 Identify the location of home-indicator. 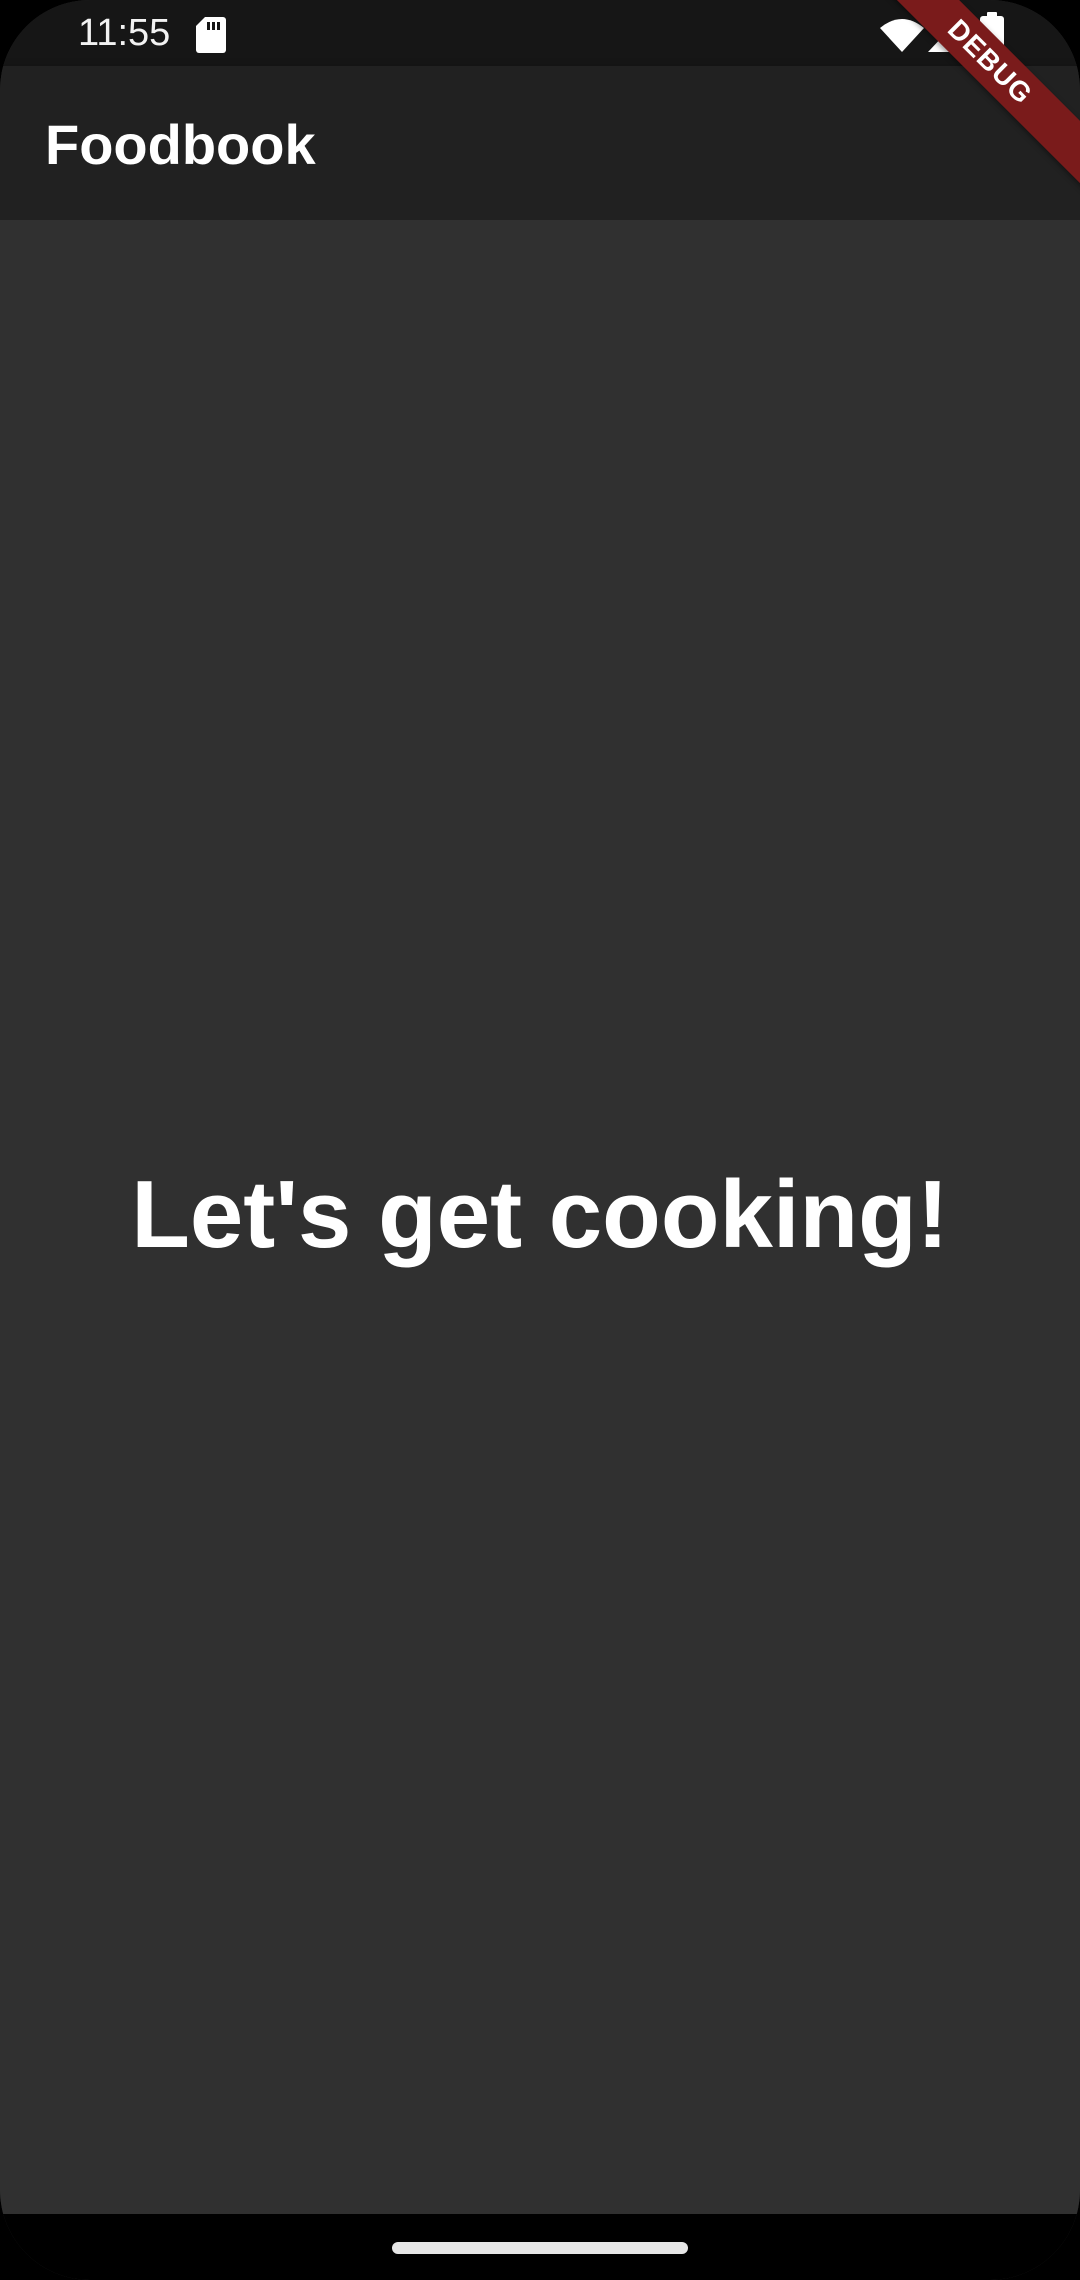
(540, 2248).